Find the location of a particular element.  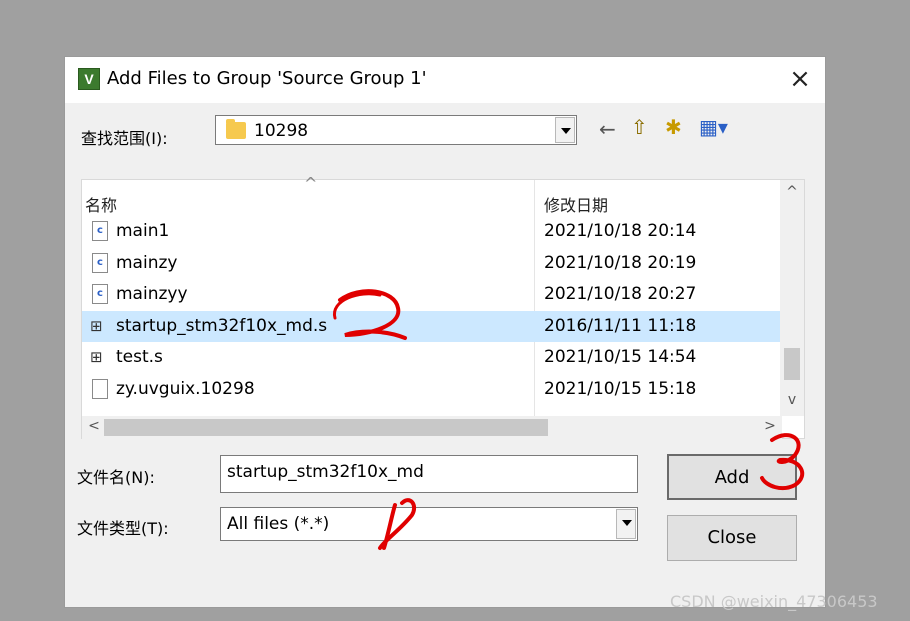

csdn-watermark: CSDN @weixin_47306453 is located at coordinates (774, 601).